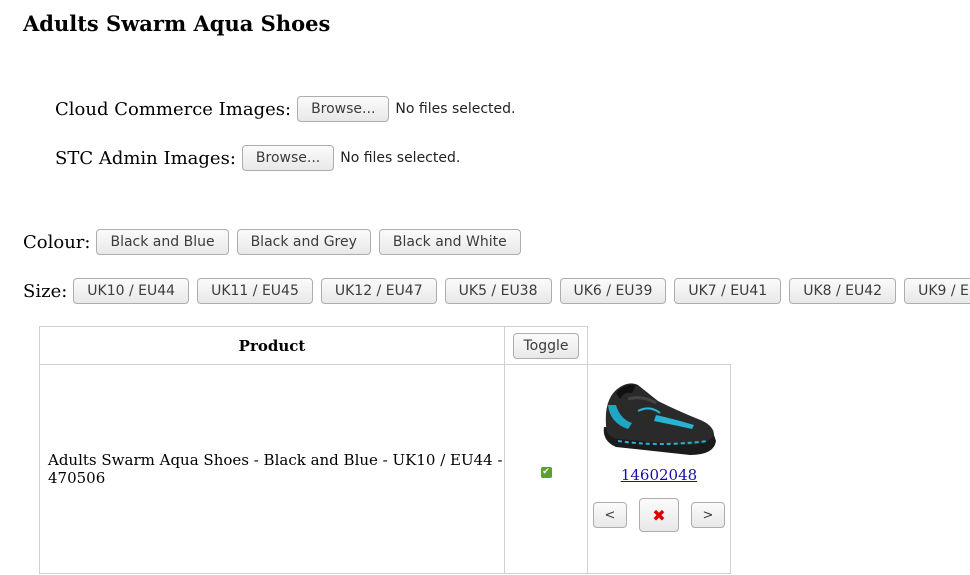 The image size is (970, 575). Describe the element at coordinates (272, 345) in the screenshot. I see `product-column-header: Product` at that location.